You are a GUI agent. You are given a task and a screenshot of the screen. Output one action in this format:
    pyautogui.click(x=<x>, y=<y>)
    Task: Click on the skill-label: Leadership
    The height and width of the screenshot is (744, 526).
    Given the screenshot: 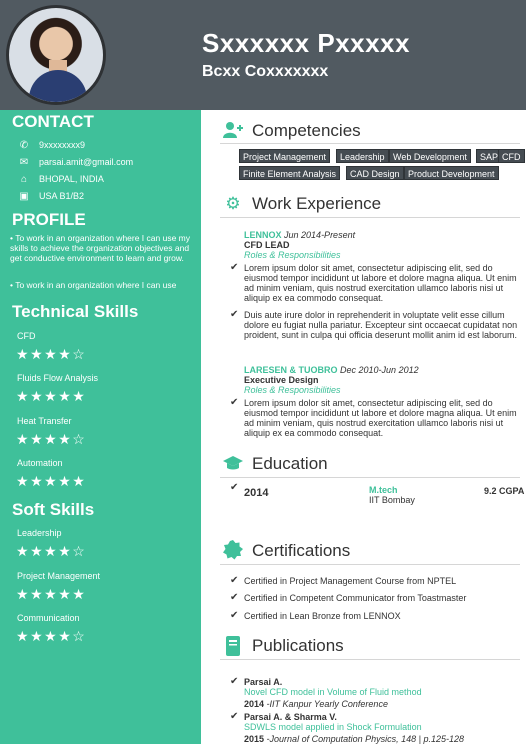 What is the action you would take?
    pyautogui.click(x=39, y=533)
    